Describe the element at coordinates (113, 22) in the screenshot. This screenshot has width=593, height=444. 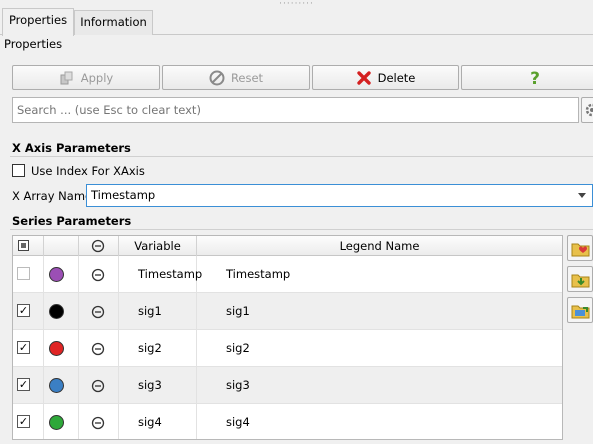
I see `tab-information: Information` at that location.